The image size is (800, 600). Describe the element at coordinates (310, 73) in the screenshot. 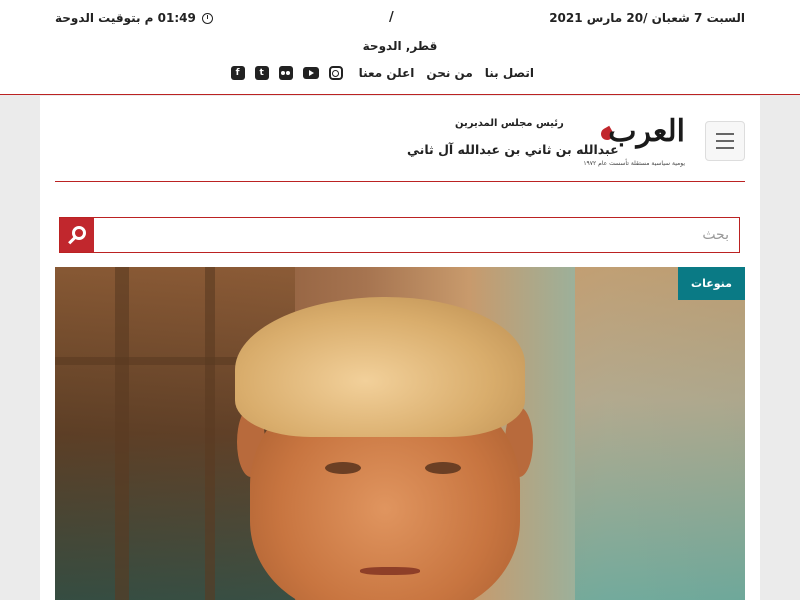

I see `youtube-icon` at that location.